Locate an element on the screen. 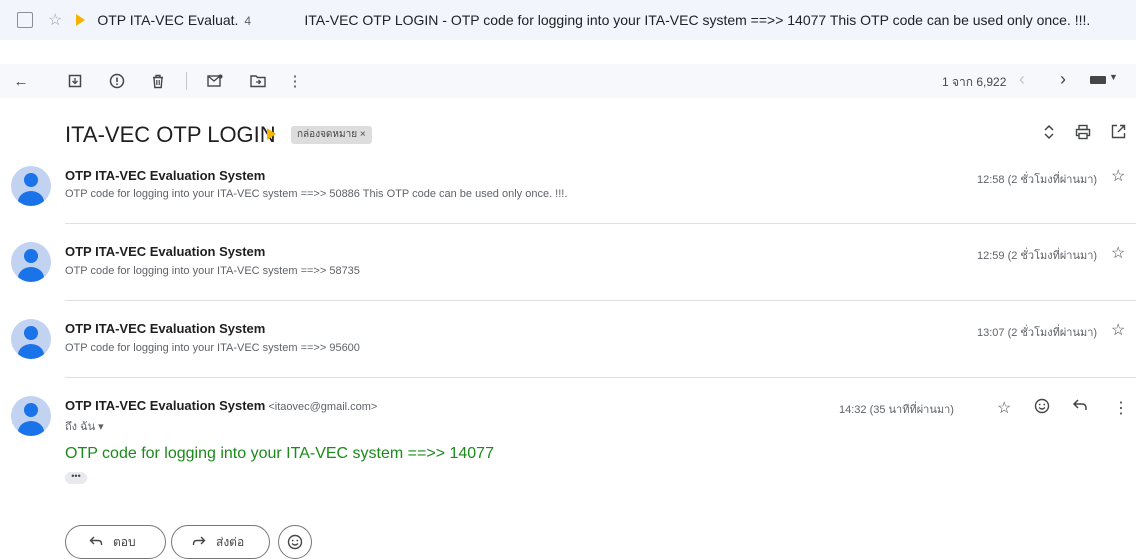  inbox-row-sender: OTP ITA-VEC Evaluat. 4 is located at coordinates (174, 20).